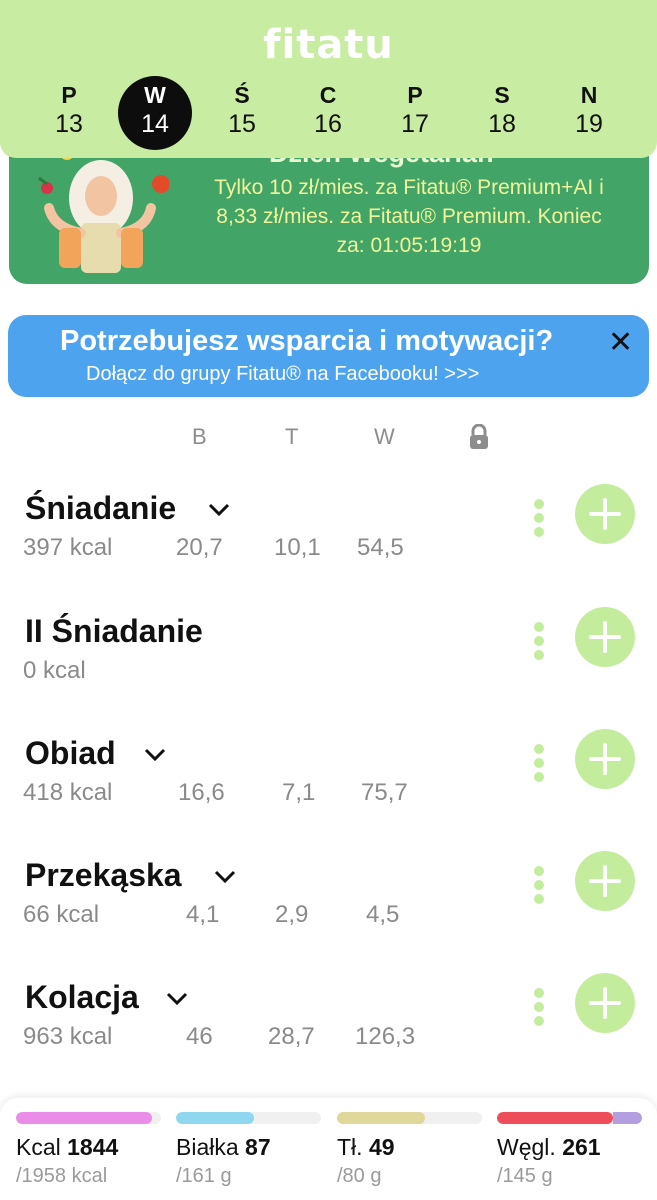 The image size is (657, 1200). Describe the element at coordinates (292, 436) in the screenshot. I see `column-fat: T` at that location.